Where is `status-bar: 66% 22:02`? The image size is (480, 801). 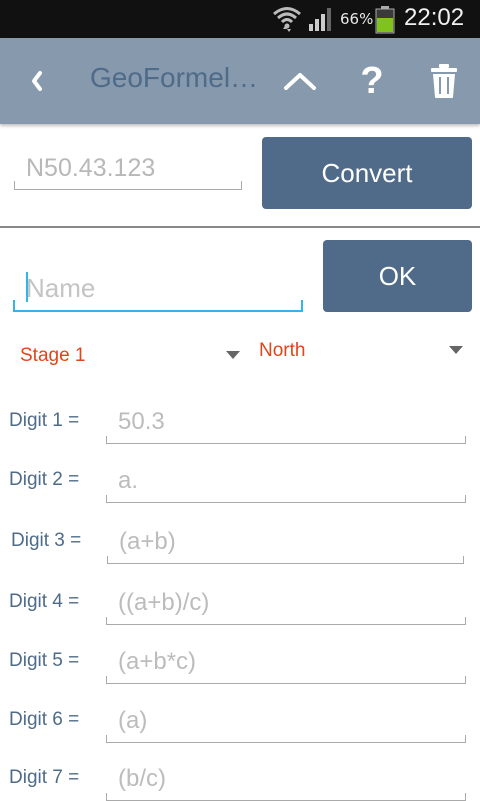
status-bar: 66% 22:02 is located at coordinates (240, 19).